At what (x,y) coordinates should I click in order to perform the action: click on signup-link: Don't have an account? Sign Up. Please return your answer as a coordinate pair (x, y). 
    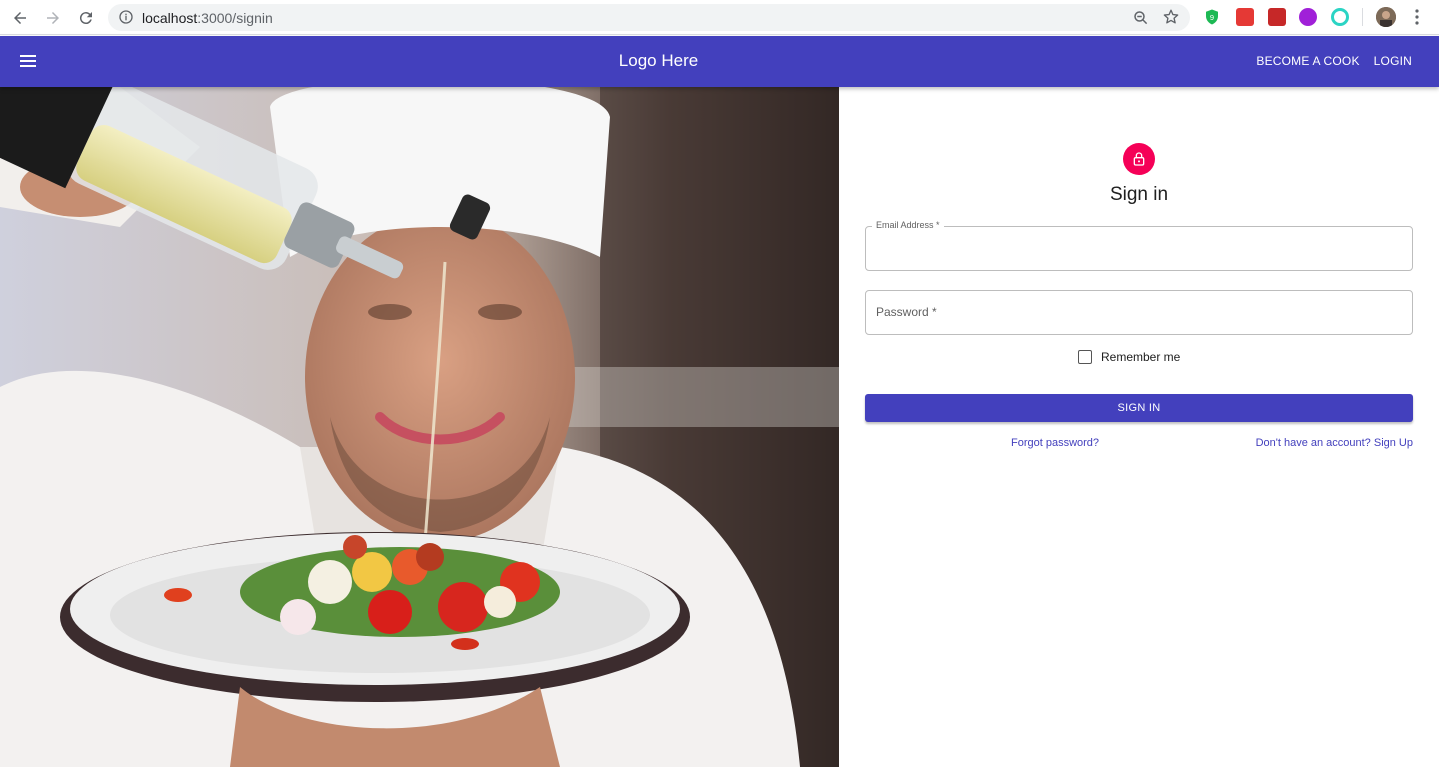
    Looking at the image, I should click on (1334, 443).